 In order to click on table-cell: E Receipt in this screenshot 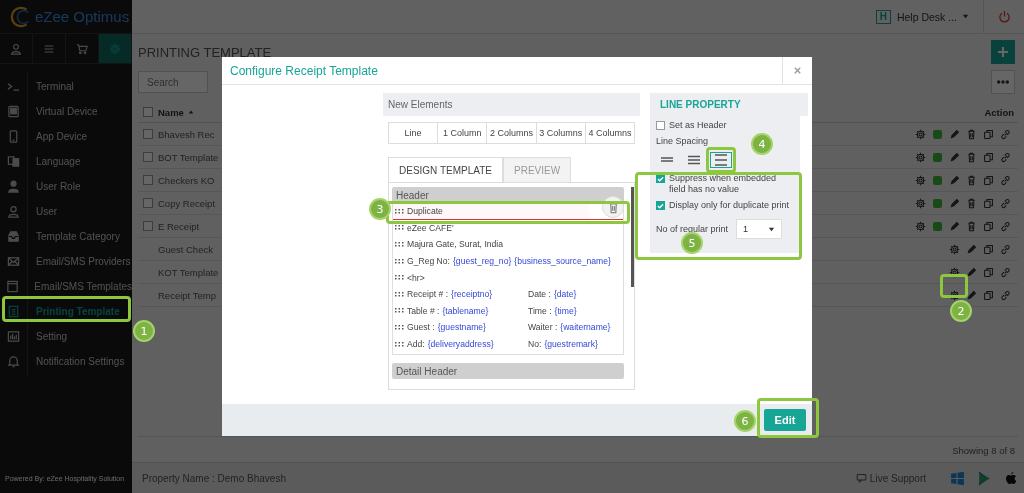, I will do `click(179, 226)`.